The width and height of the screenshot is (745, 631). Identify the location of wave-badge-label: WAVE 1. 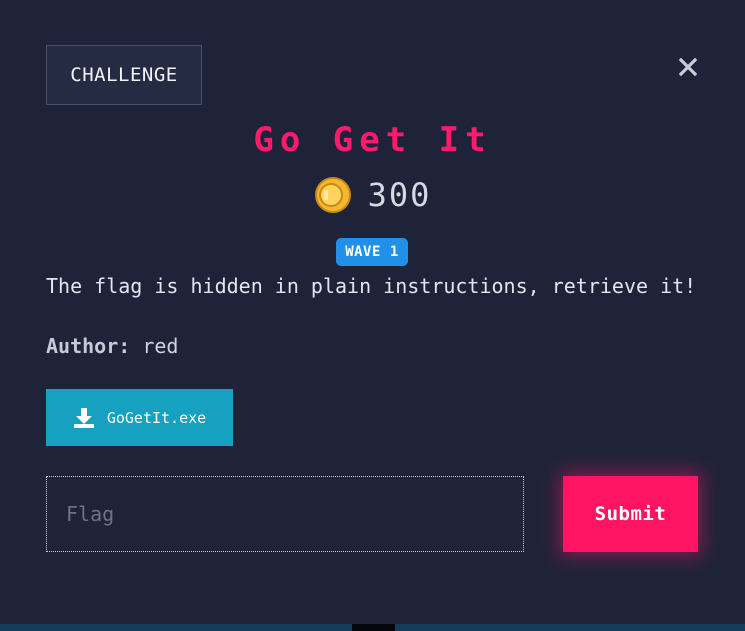
(372, 252).